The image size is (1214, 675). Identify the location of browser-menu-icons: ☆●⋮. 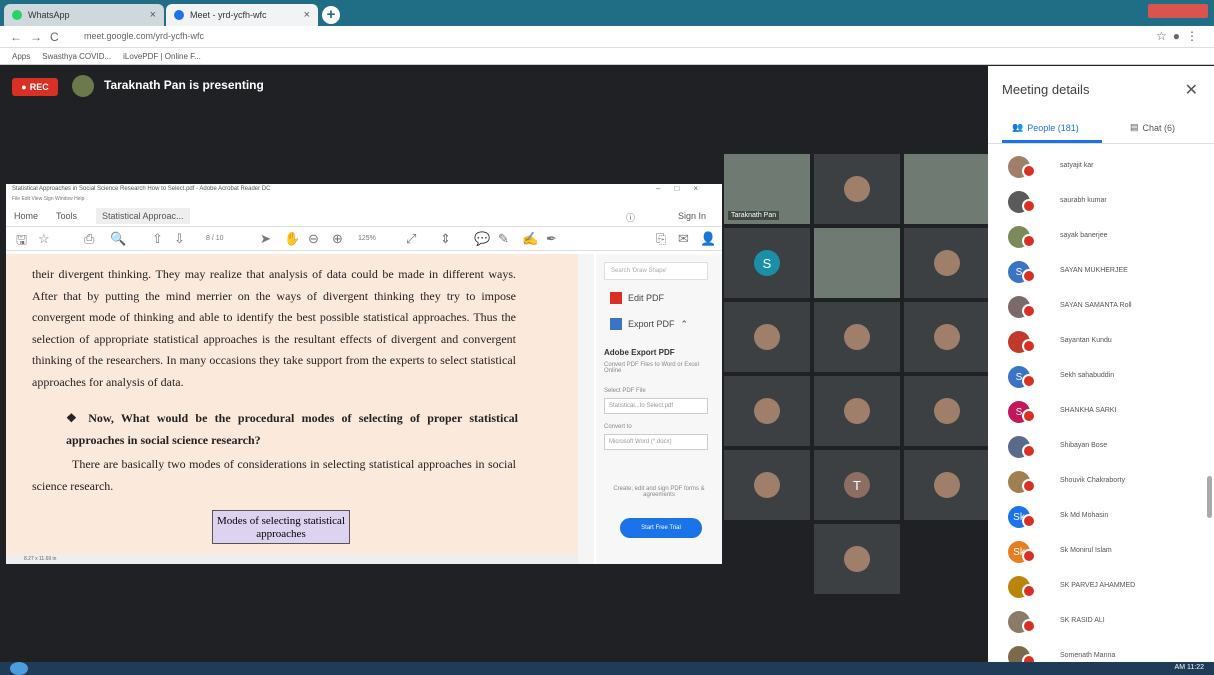
(1180, 36).